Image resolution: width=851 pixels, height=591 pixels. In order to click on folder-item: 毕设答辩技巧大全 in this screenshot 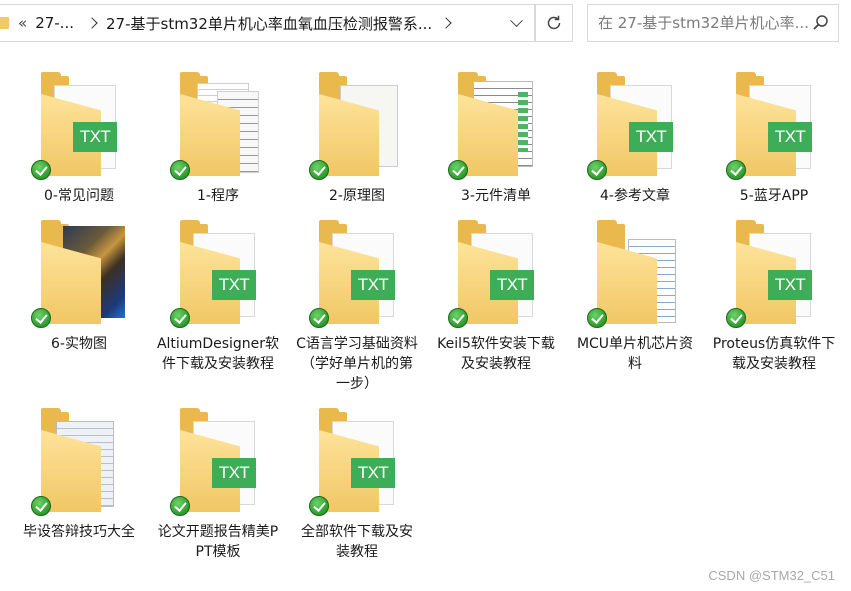, I will do `click(79, 475)`.